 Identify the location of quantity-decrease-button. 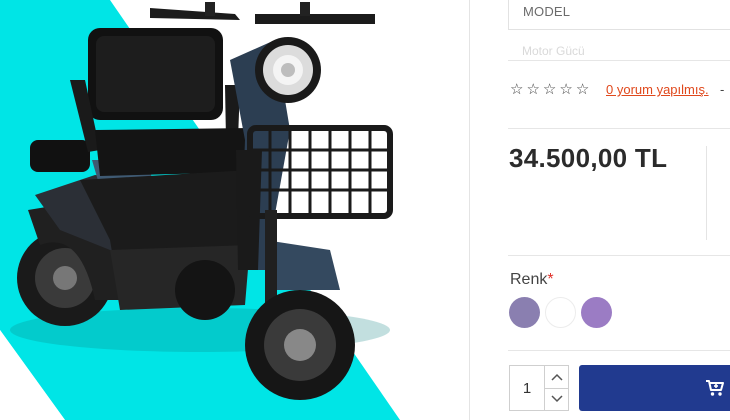
(556, 399).